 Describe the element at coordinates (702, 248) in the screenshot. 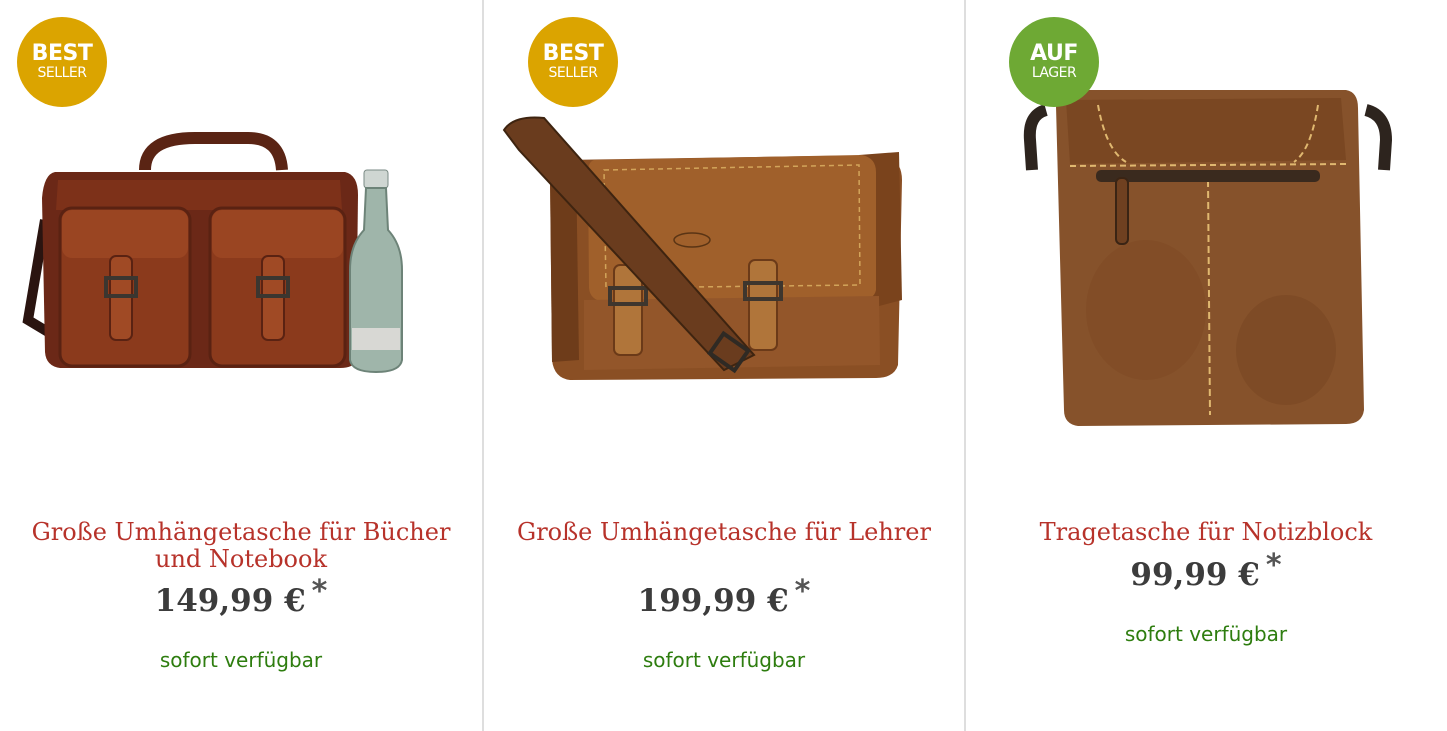

I see `messenger-bag-image-icon` at that location.